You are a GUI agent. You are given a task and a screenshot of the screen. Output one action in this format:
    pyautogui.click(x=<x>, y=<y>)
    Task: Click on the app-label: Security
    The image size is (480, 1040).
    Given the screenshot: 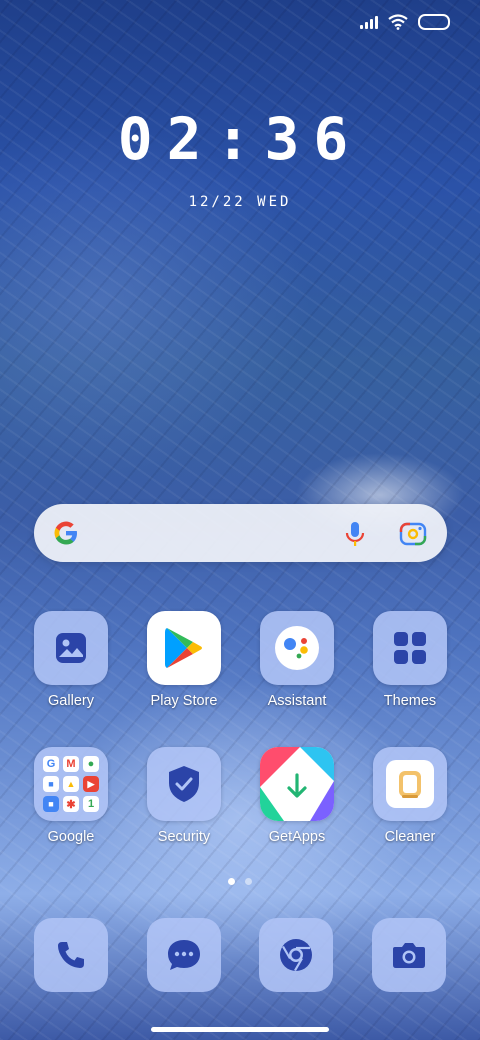 What is the action you would take?
    pyautogui.click(x=184, y=837)
    